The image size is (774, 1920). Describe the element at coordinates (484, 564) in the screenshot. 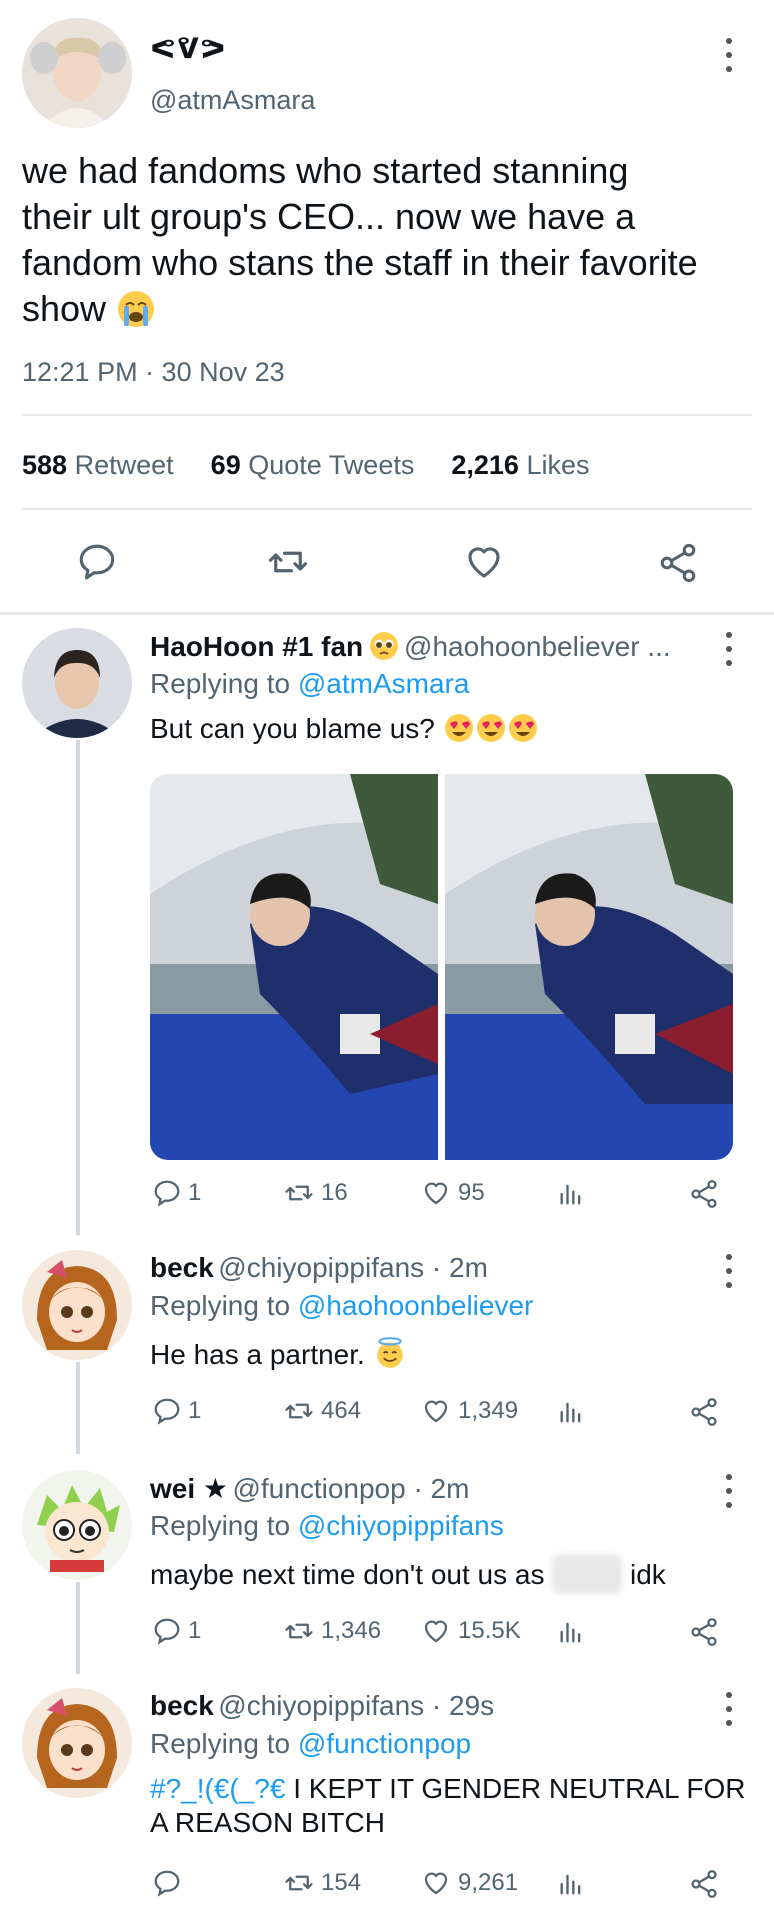

I see `like-button` at that location.